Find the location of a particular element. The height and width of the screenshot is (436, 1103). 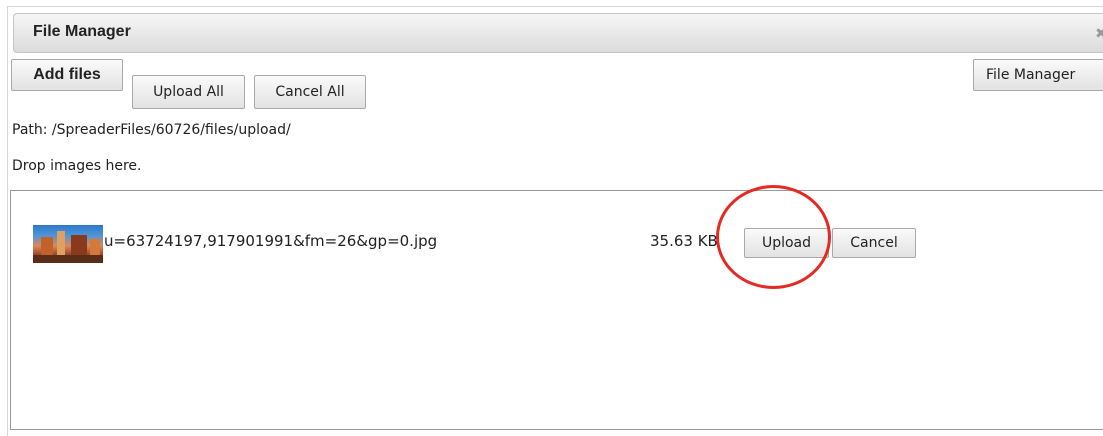

drop-hint: Drop images here. is located at coordinates (77, 166).